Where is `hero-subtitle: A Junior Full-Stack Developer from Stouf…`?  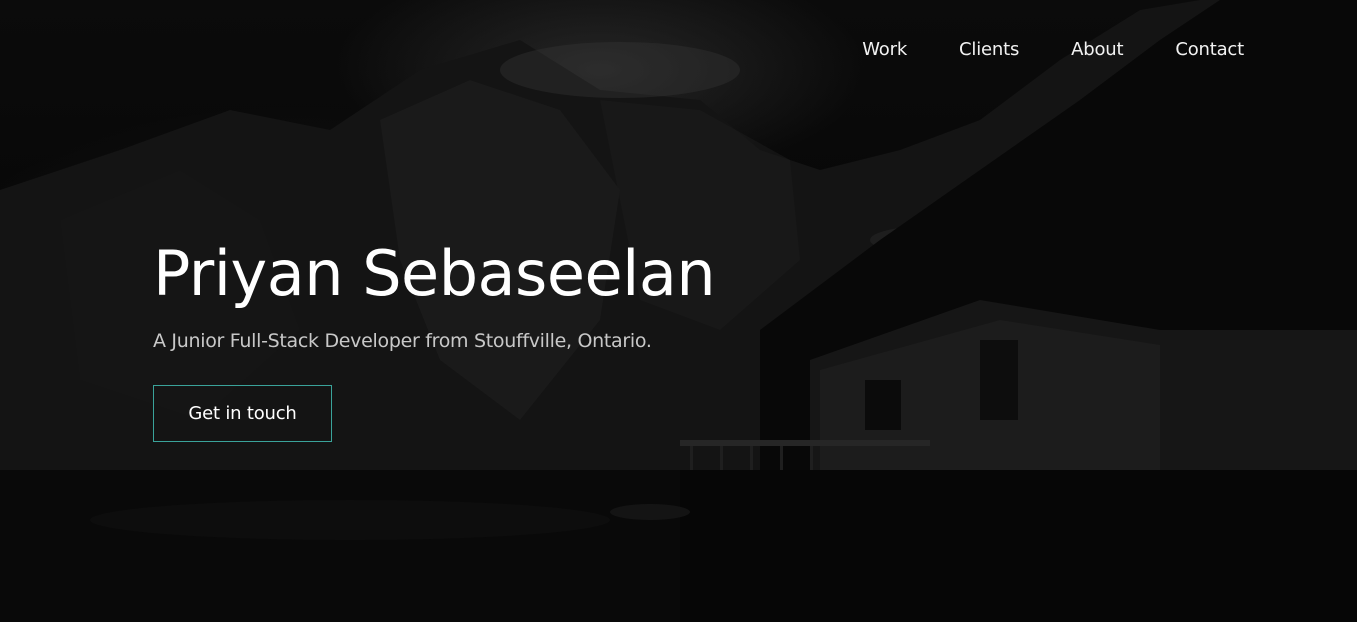 hero-subtitle: A Junior Full-Stack Developer from Stouf… is located at coordinates (402, 341).